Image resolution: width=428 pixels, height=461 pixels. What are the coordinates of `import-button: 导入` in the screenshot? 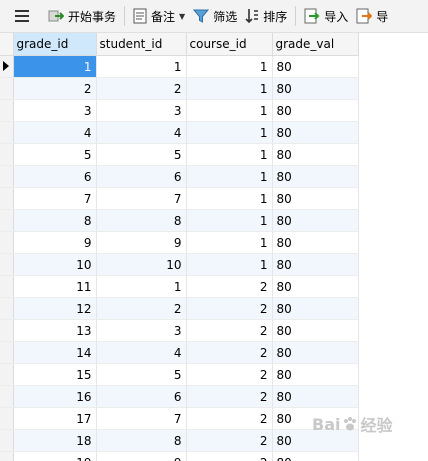 It's located at (326, 16).